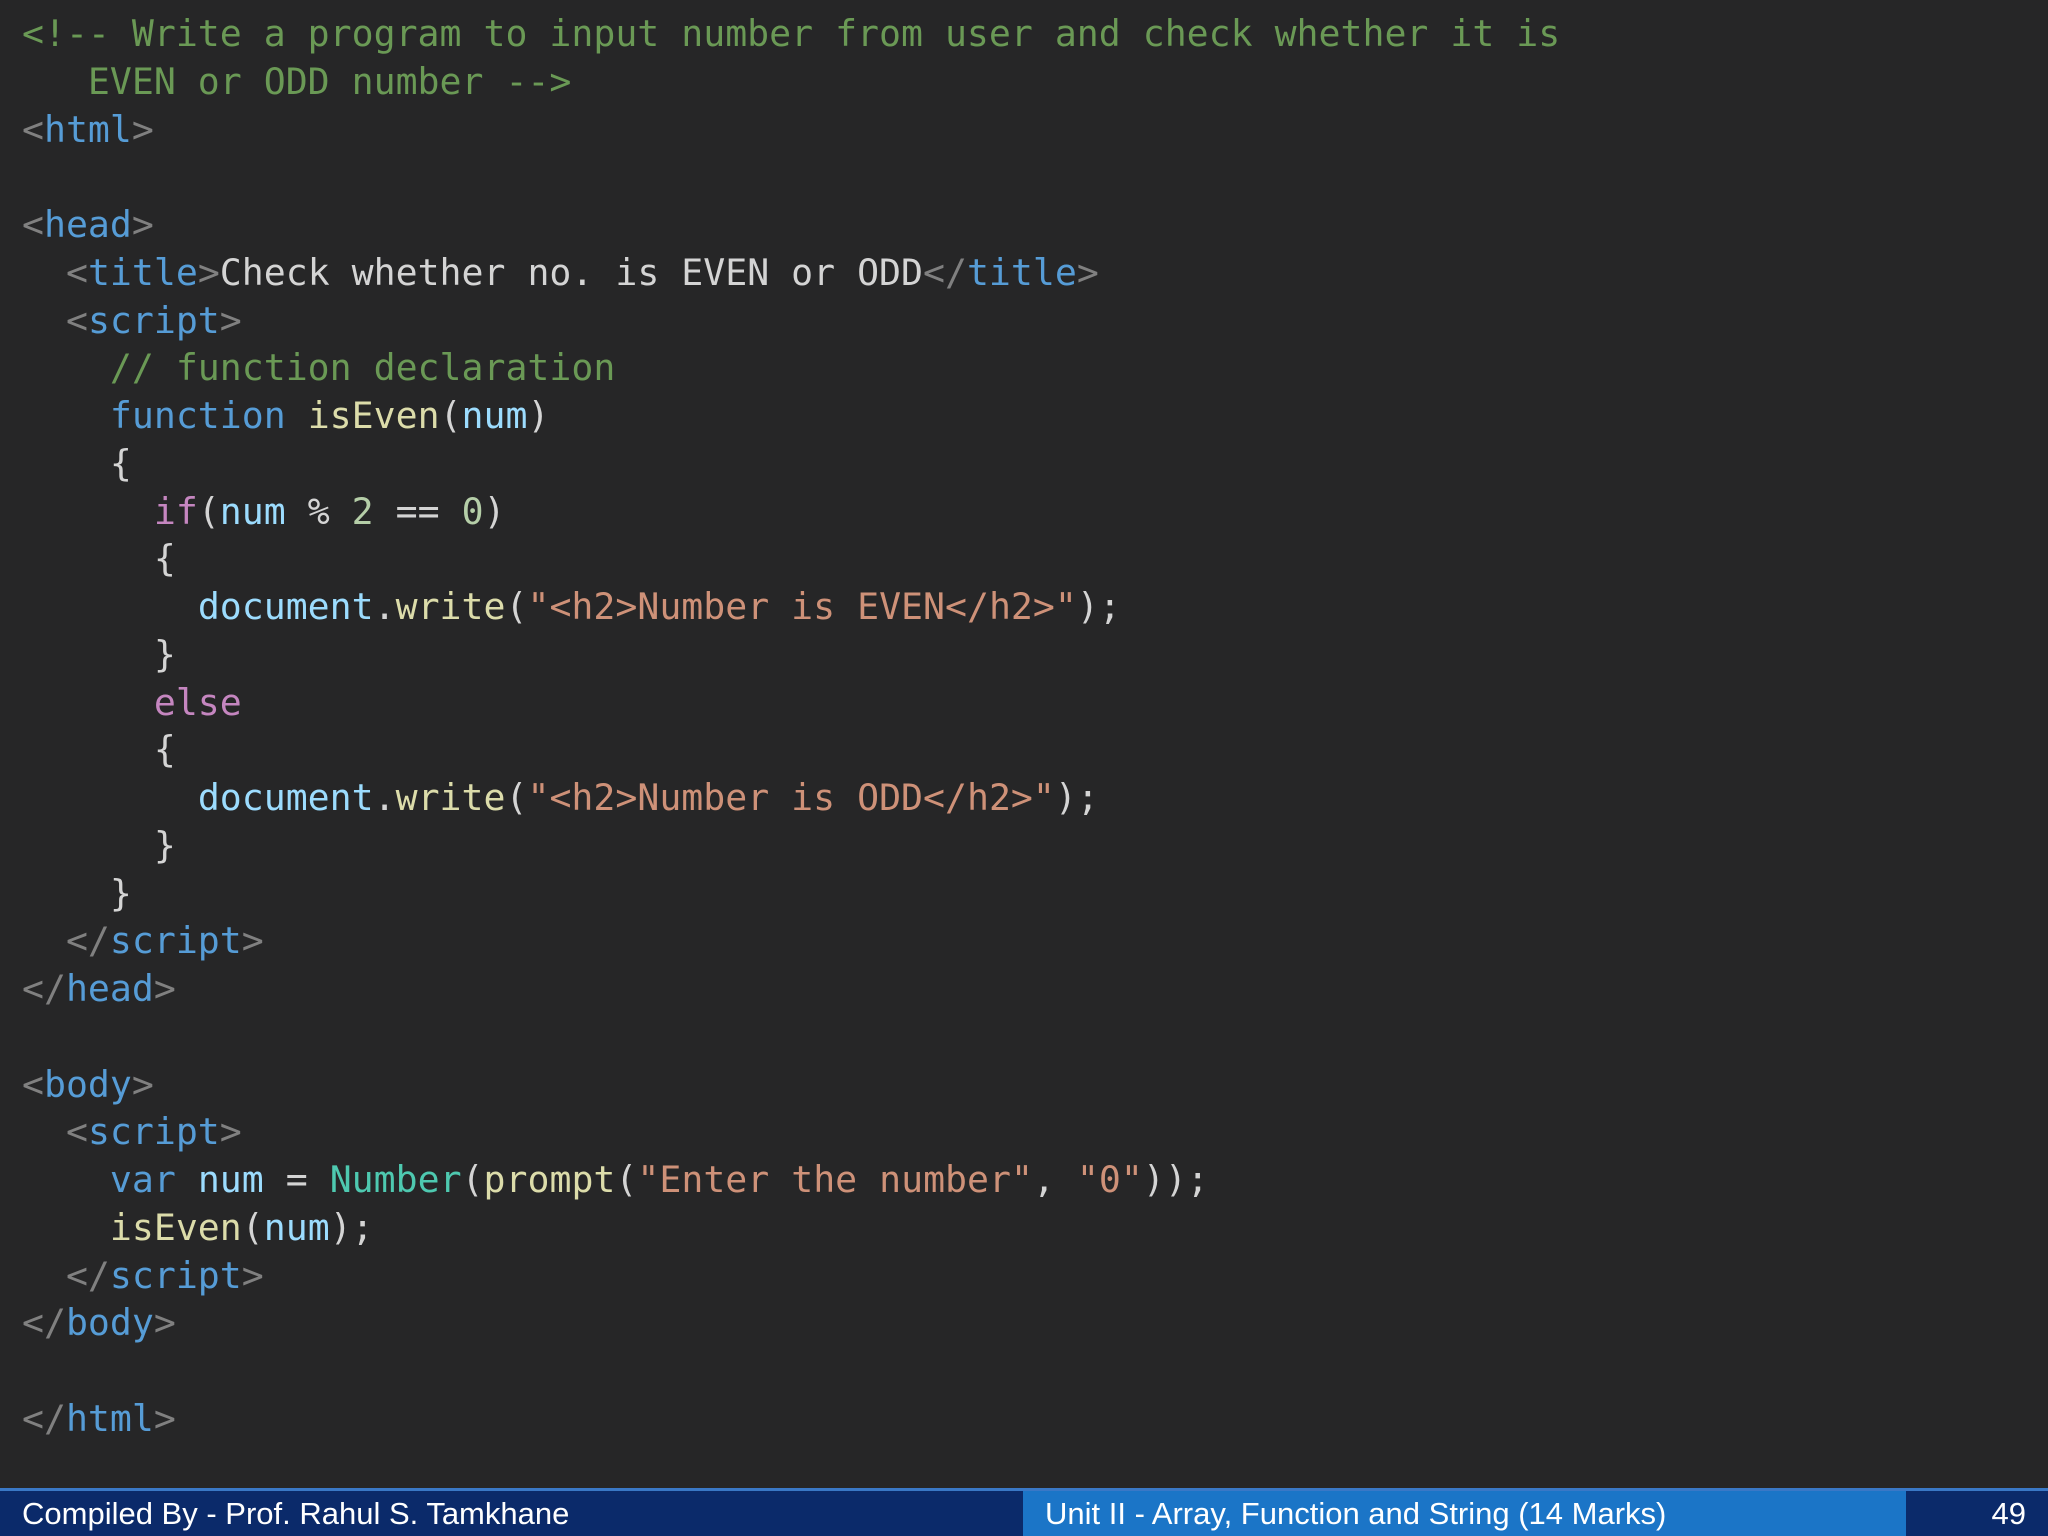 Image resolution: width=2048 pixels, height=1536 pixels. What do you see at coordinates (384, 797) in the screenshot?
I see `code-token: .` at bounding box center [384, 797].